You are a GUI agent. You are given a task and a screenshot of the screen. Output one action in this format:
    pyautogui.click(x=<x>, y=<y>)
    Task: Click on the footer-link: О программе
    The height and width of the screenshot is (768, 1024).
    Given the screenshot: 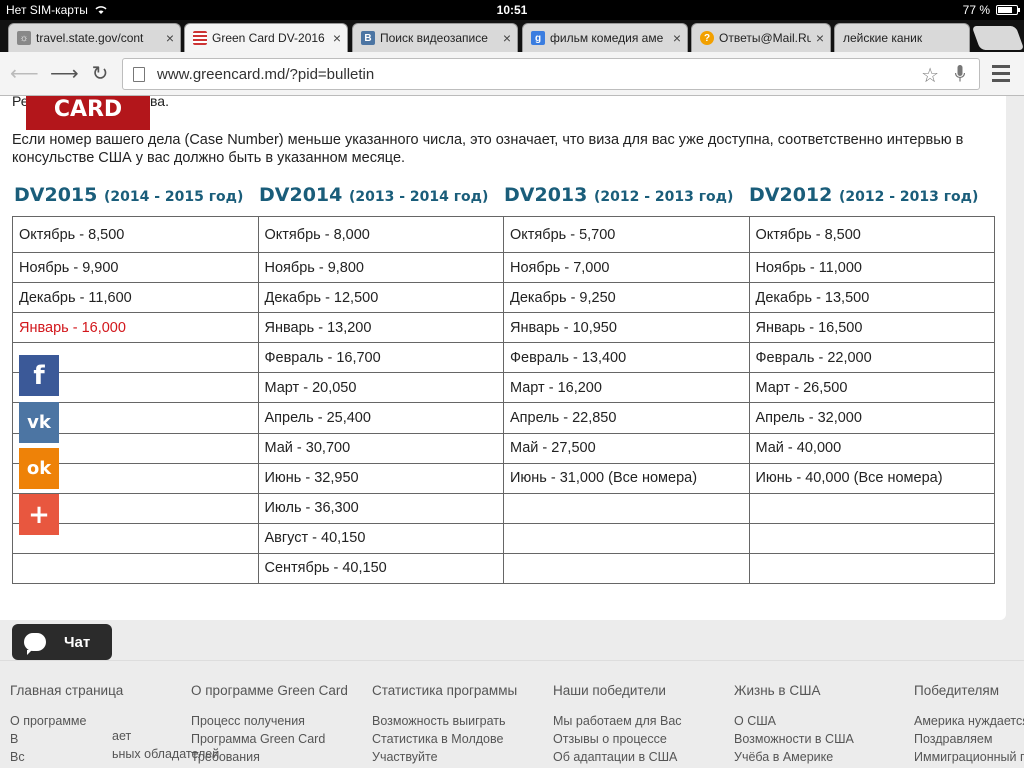 What is the action you would take?
    pyautogui.click(x=100, y=721)
    